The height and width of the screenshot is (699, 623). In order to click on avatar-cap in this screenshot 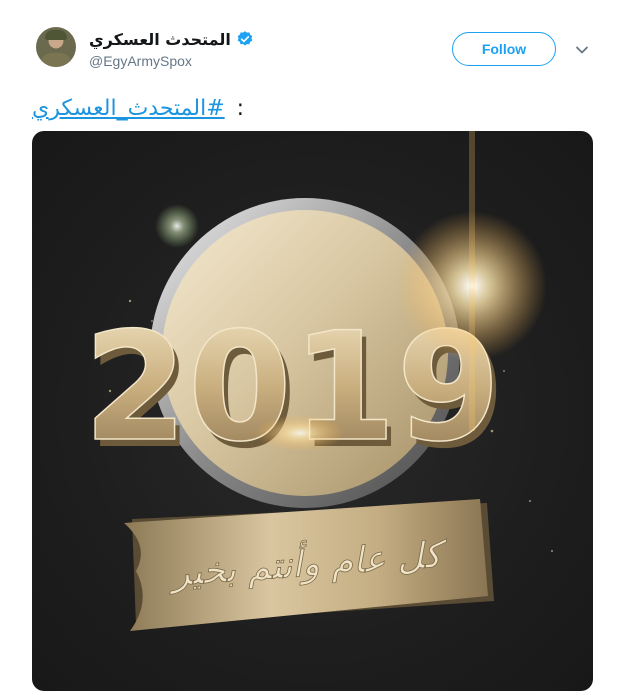, I will do `click(56, 35)`.